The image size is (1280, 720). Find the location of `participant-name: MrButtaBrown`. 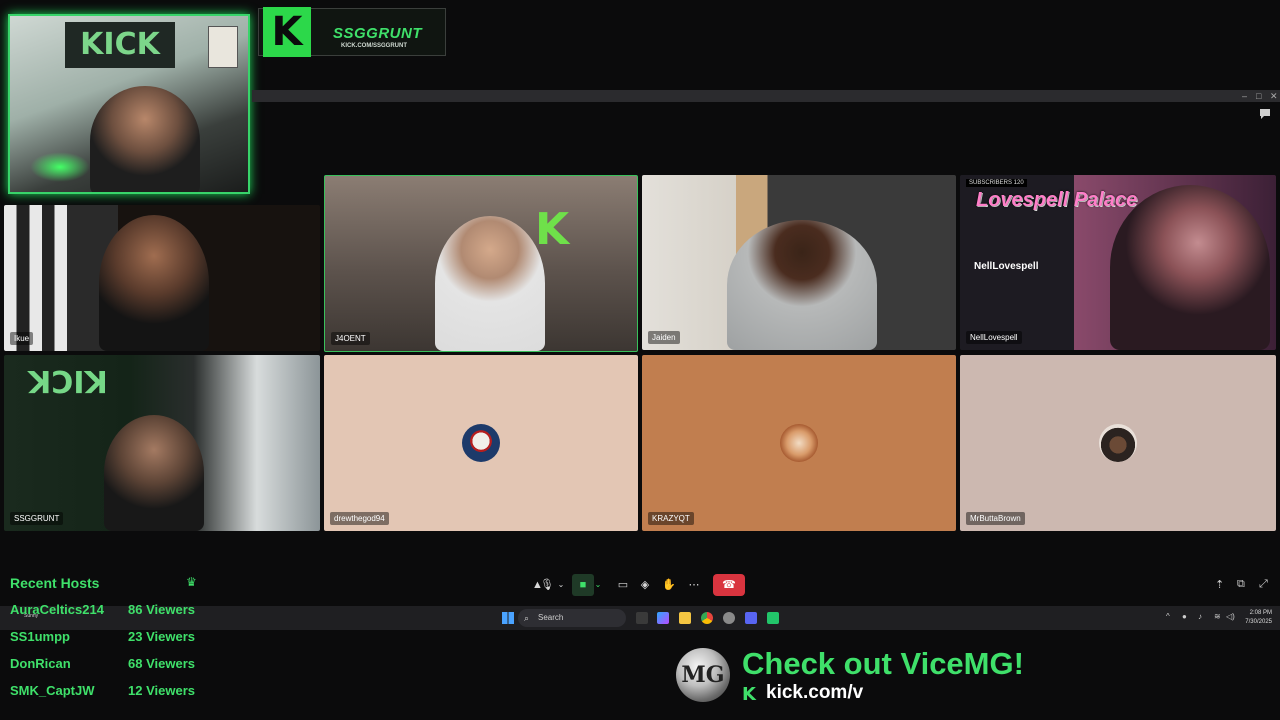

participant-name: MrButtaBrown is located at coordinates (995, 518).